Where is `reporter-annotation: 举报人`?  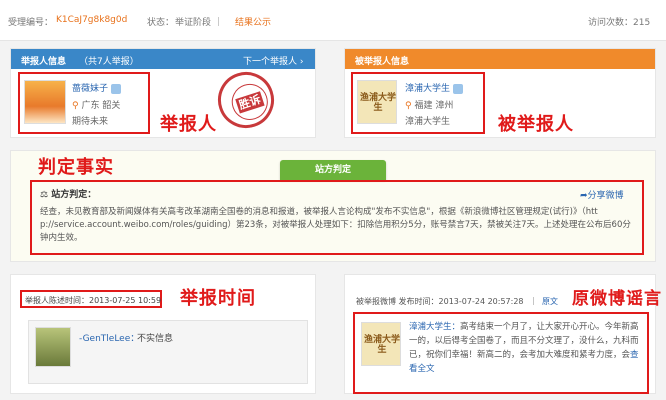 reporter-annotation: 举报人 is located at coordinates (188, 124).